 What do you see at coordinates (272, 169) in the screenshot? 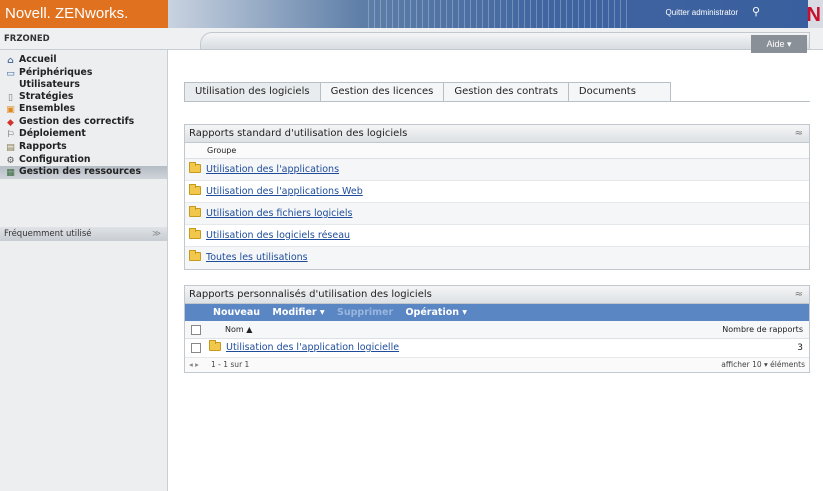
I see `report-group-link: Utilisation des l'applications` at bounding box center [272, 169].